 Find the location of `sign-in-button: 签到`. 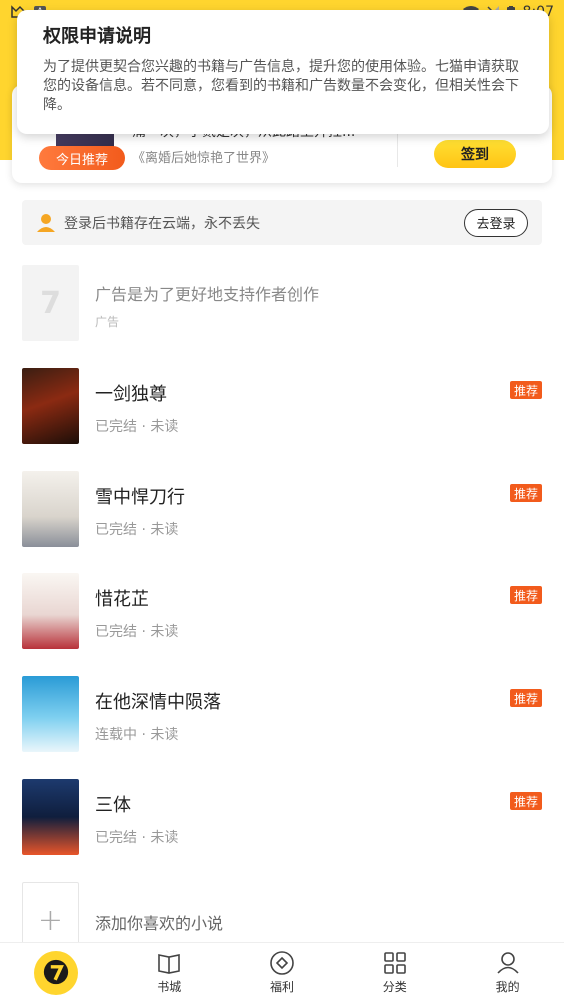

sign-in-button: 签到 is located at coordinates (475, 154).